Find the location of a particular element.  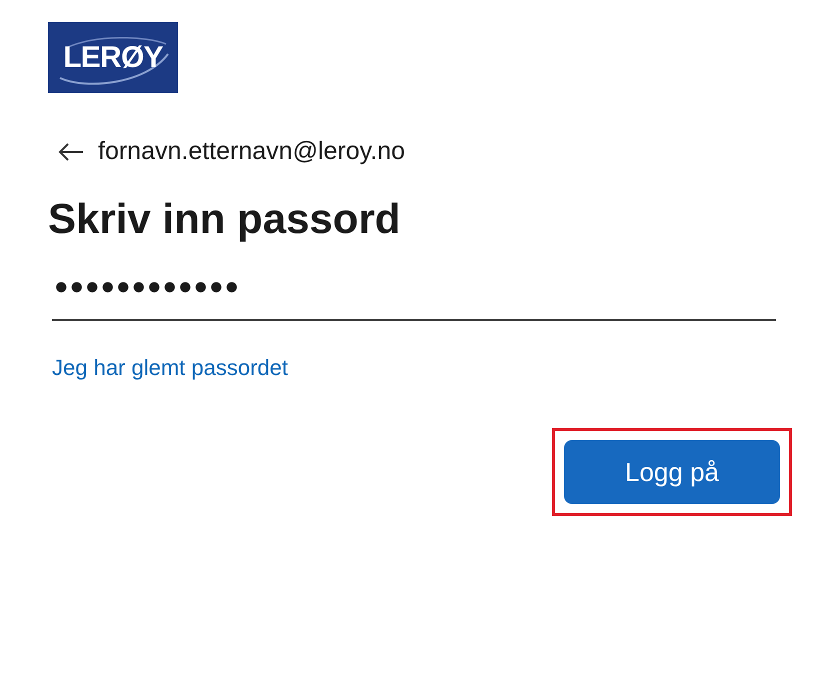

account-email: fornavn.etternavn@leroy.no is located at coordinates (252, 151).